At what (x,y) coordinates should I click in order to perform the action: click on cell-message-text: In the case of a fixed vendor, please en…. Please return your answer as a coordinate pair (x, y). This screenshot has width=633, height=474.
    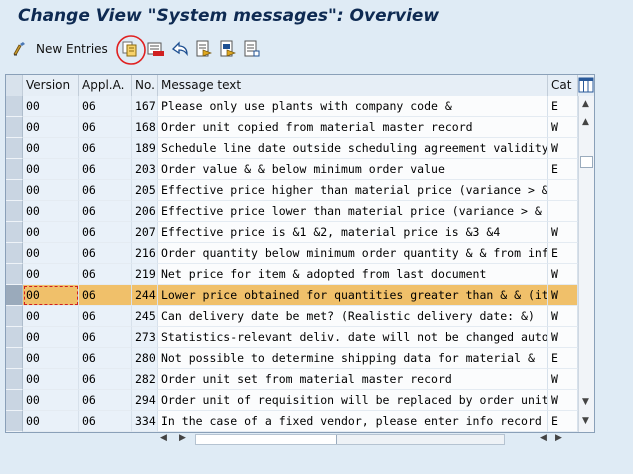
    Looking at the image, I should click on (353, 421).